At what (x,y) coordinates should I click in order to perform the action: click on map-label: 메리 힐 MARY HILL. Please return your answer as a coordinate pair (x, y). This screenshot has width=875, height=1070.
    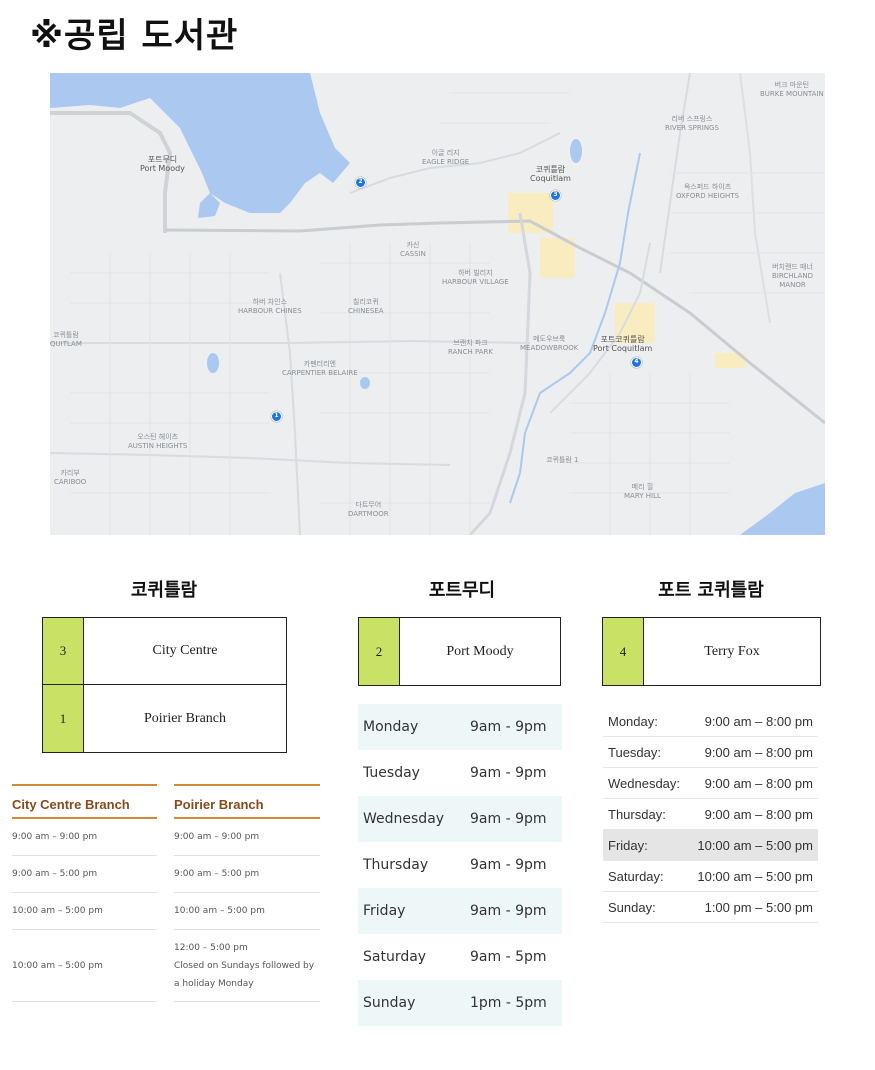
    Looking at the image, I should click on (642, 491).